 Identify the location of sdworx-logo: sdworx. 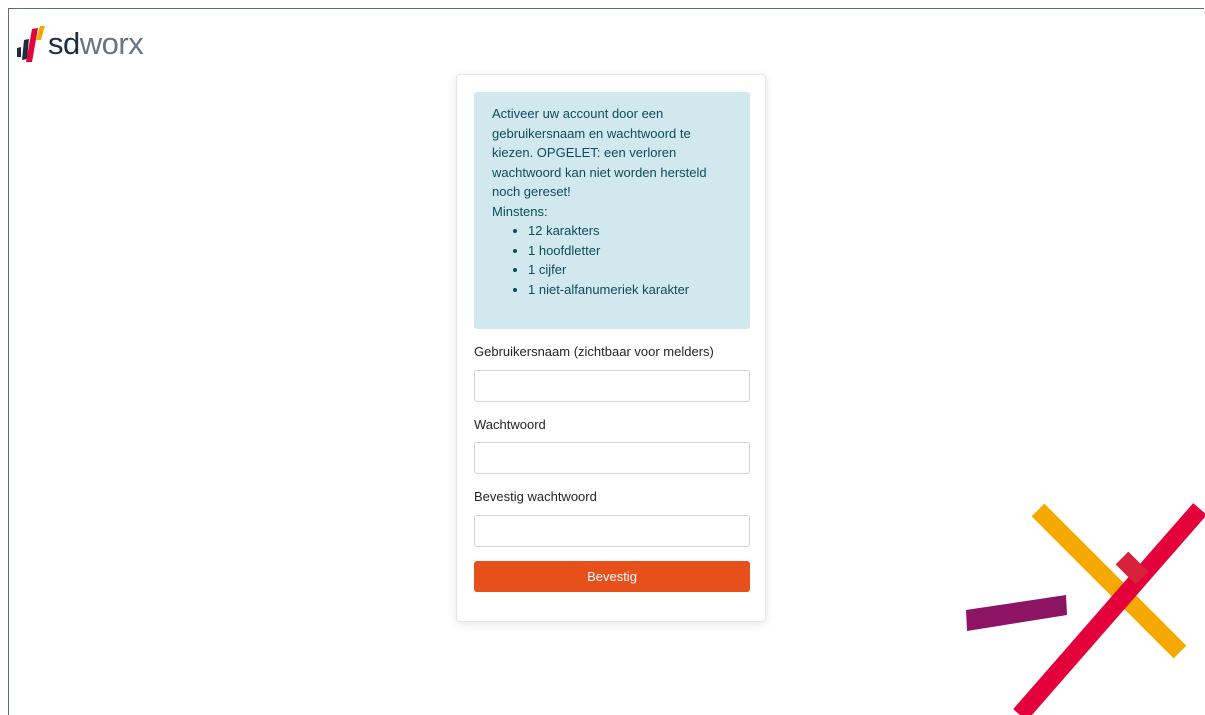
(80, 42).